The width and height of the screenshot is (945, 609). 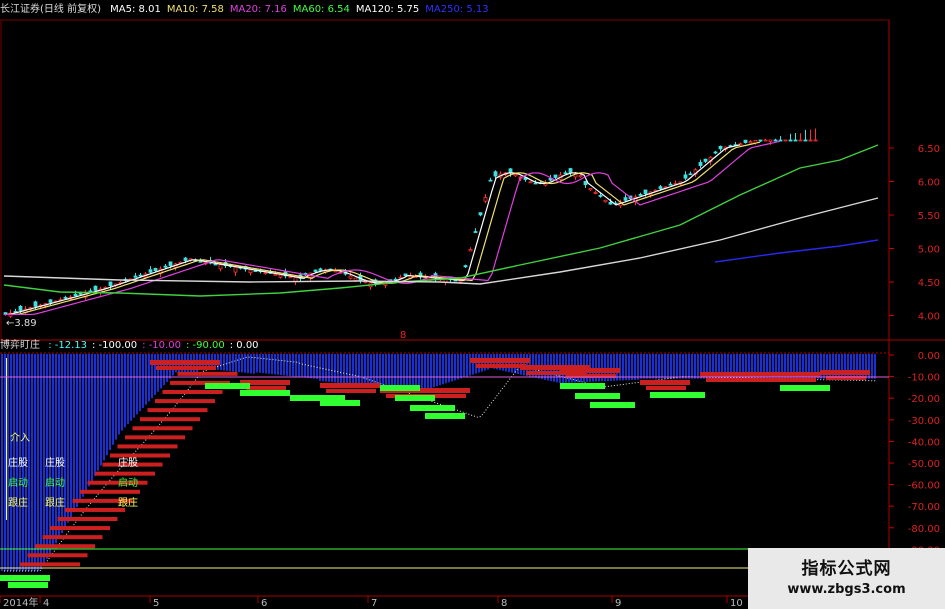 I want to click on indicator-tick-label: 0.00, so click(x=929, y=356).